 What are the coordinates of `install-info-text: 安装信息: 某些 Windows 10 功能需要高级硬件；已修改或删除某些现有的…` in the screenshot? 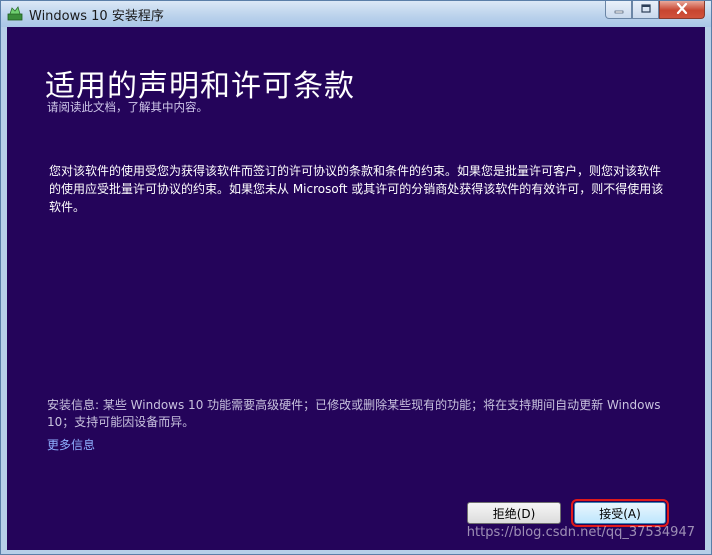 It's located at (354, 413).